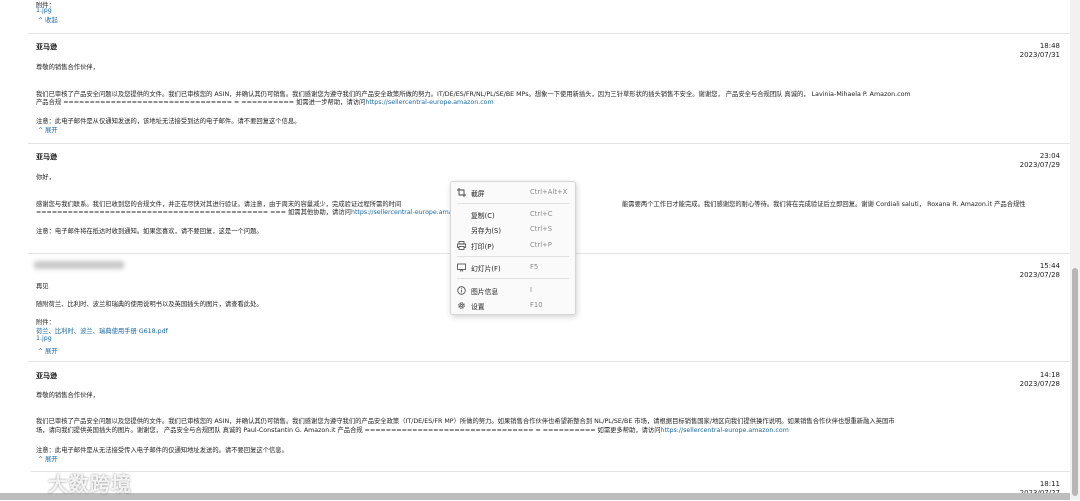 The width and height of the screenshot is (1080, 501). I want to click on message-body-line: 随附荷兰、比利时、波兰和瑞典的使用说明书以及英国插头的图片，请查看此处。, so click(149, 304).